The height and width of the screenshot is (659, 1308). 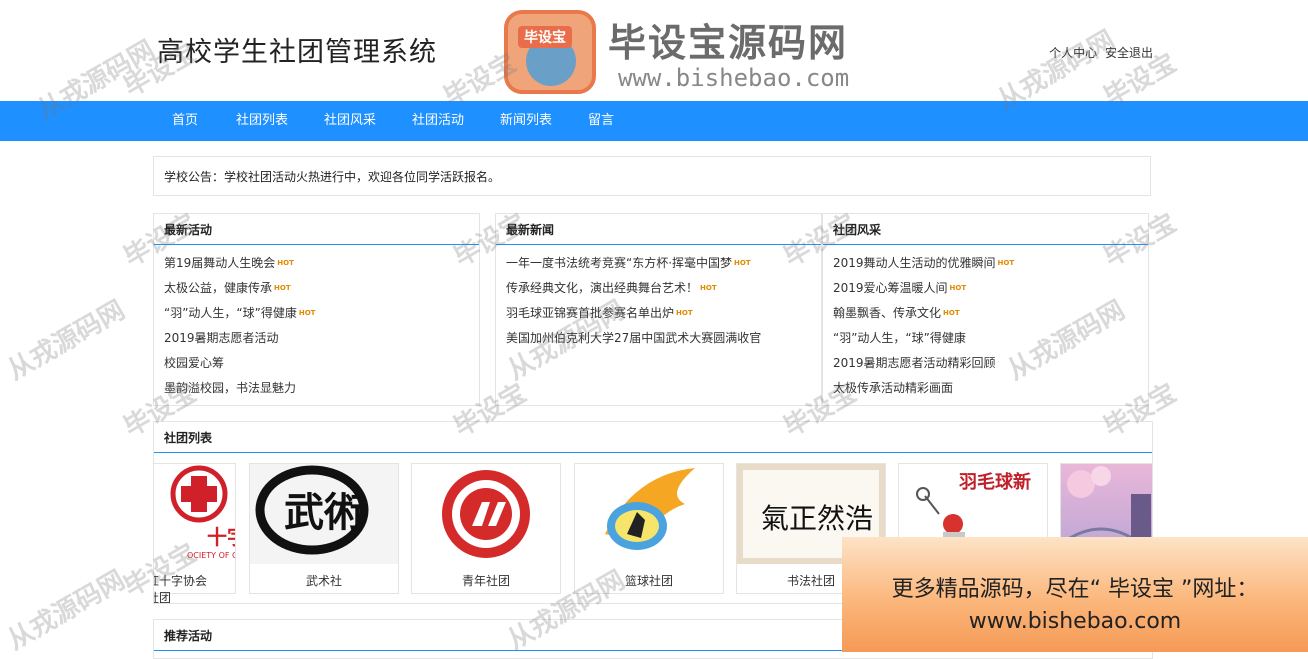 What do you see at coordinates (321, 313) in the screenshot?
I see `activity-item: “羽”动人生，“球”得健康 HOT` at bounding box center [321, 313].